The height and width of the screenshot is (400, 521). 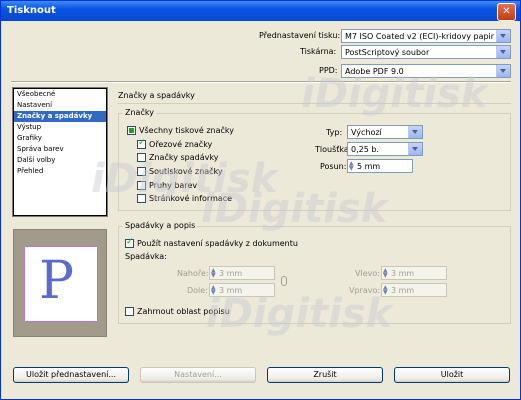 I want to click on include-slug-label: Zahrnout oblast popisu, so click(x=183, y=311).